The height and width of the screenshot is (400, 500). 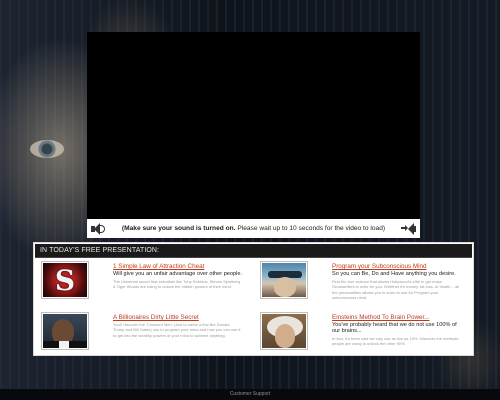 I want to click on obama-photo-icon, so click(x=65, y=331).